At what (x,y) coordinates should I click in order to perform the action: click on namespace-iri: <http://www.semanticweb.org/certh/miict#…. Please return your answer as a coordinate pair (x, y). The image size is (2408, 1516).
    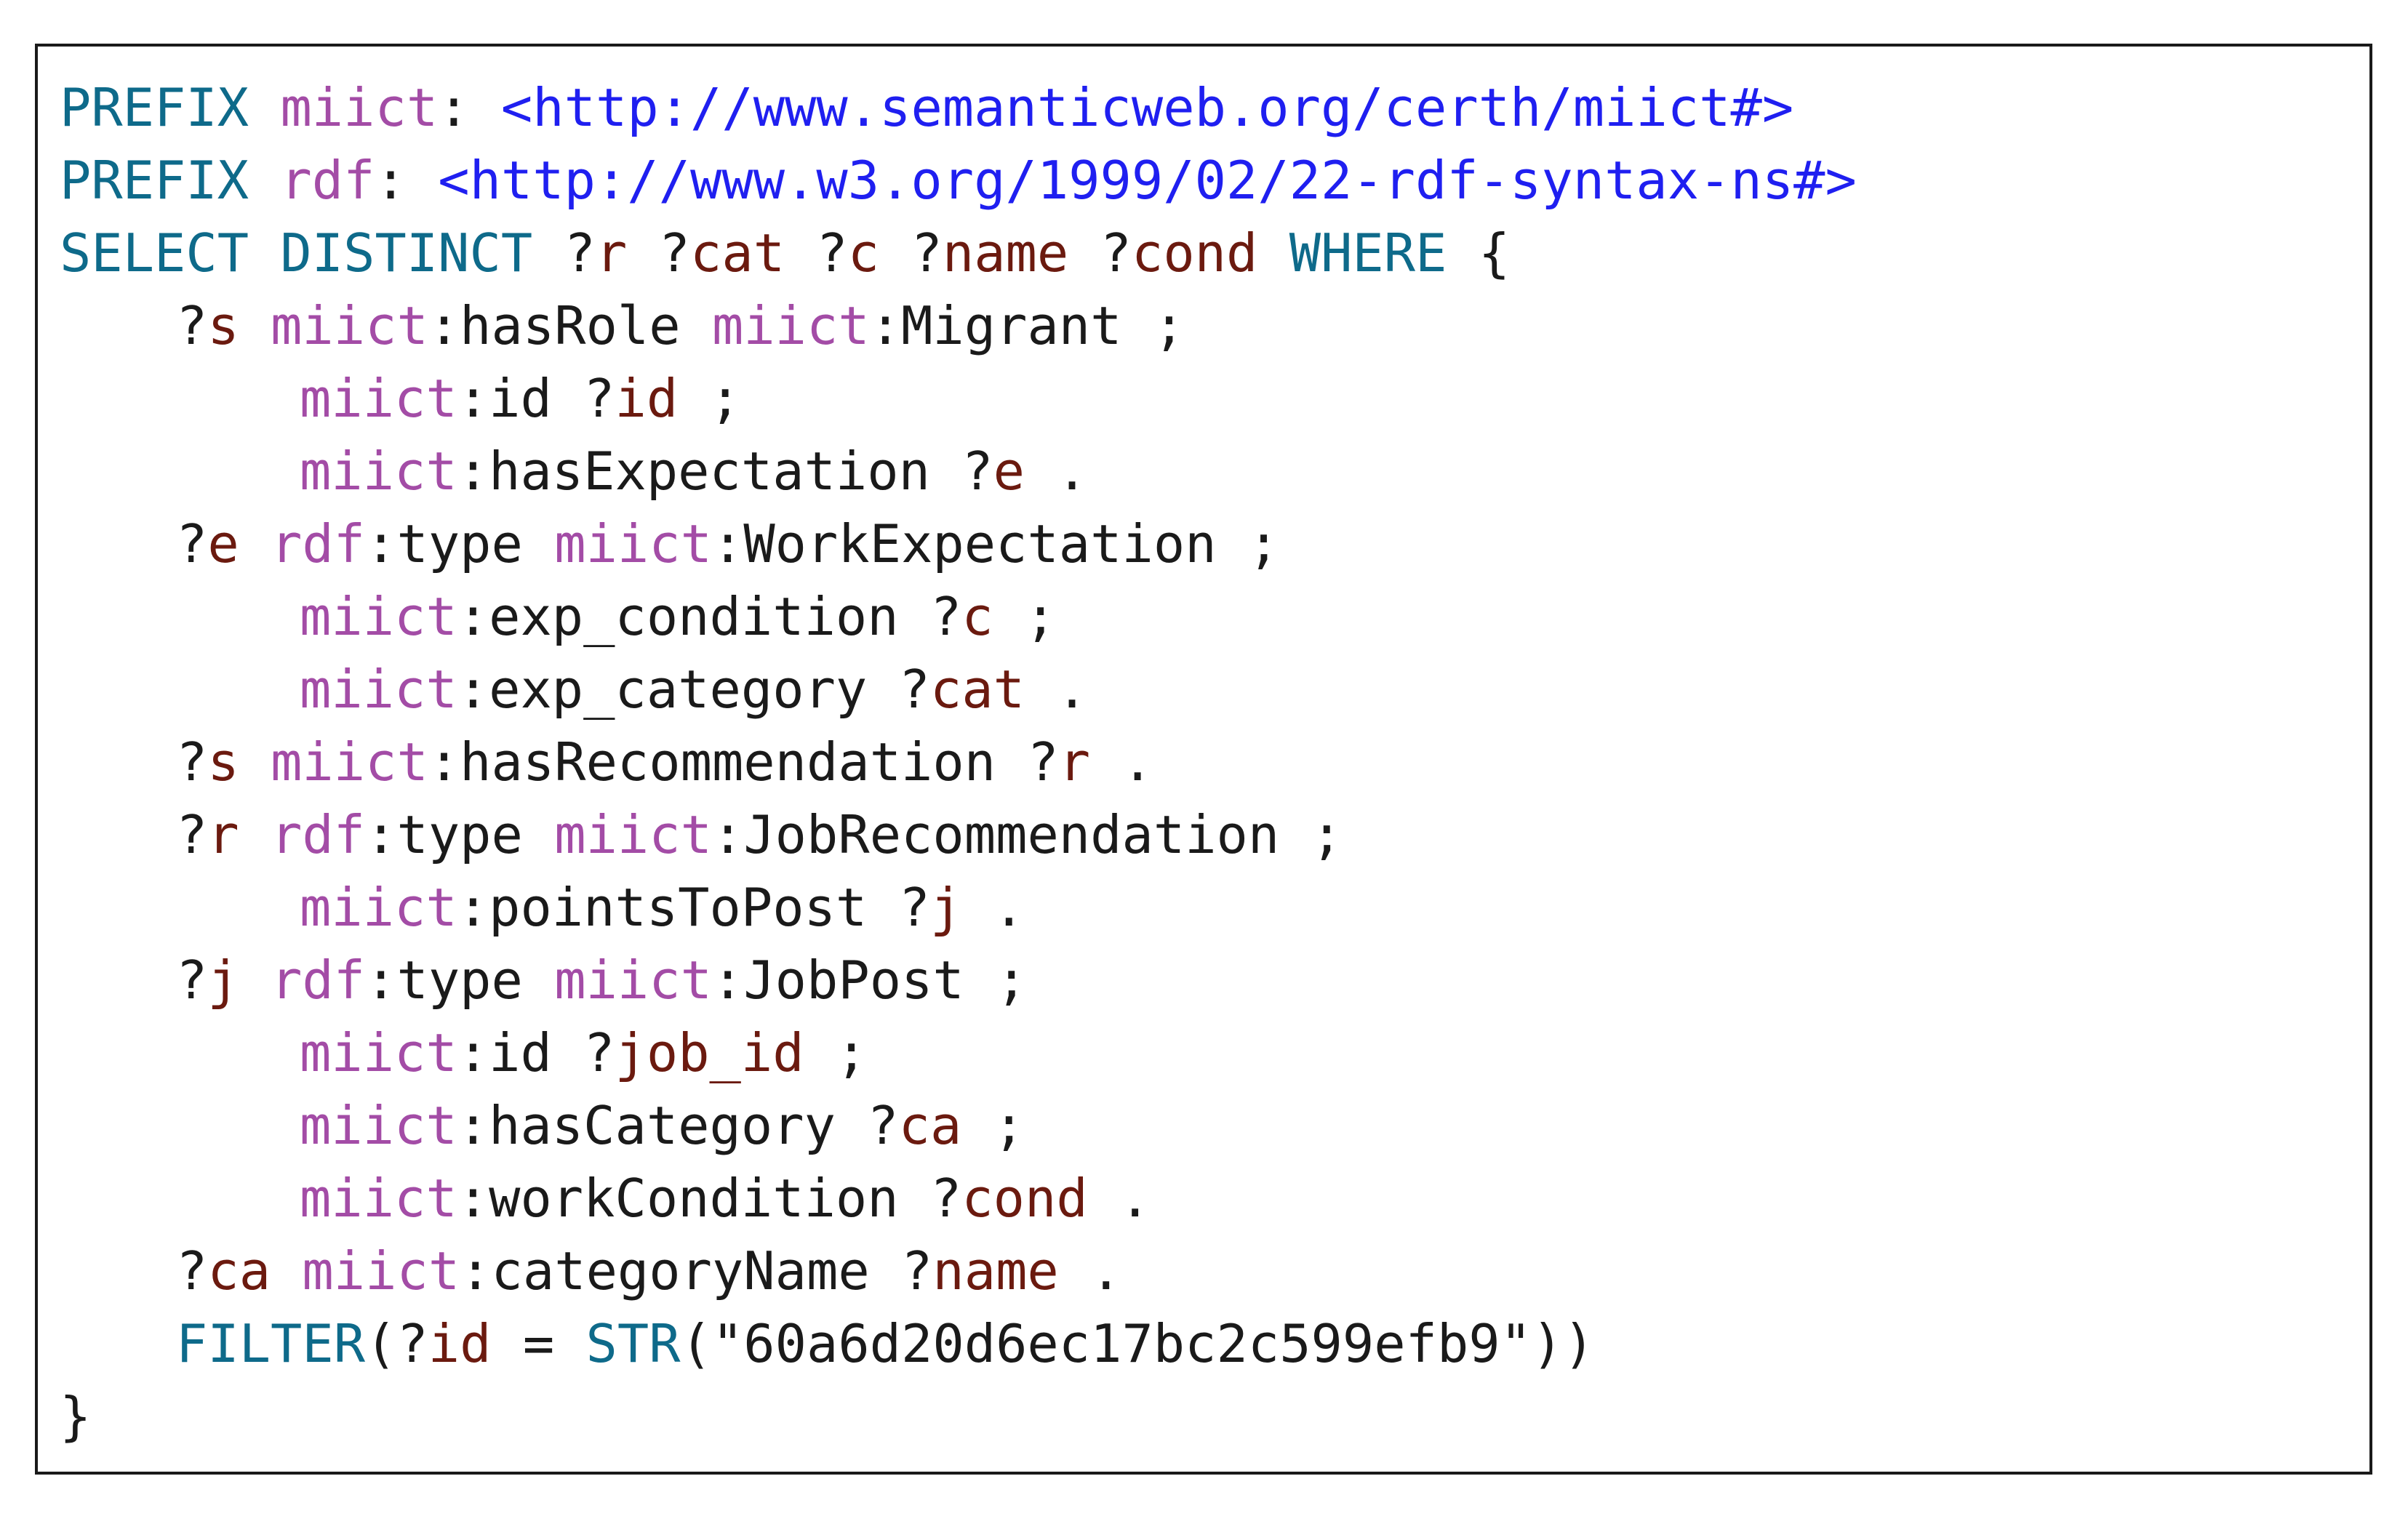
    Looking at the image, I should click on (1147, 107).